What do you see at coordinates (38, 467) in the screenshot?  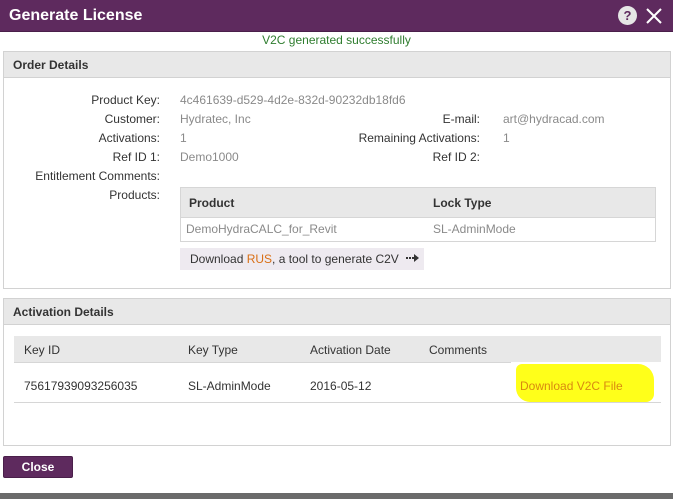 I see `close-button: Close` at bounding box center [38, 467].